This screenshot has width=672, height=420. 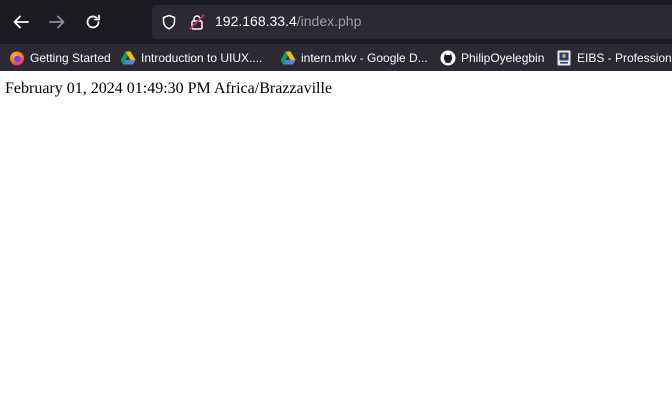 I want to click on reload-icon, so click(x=93, y=21).